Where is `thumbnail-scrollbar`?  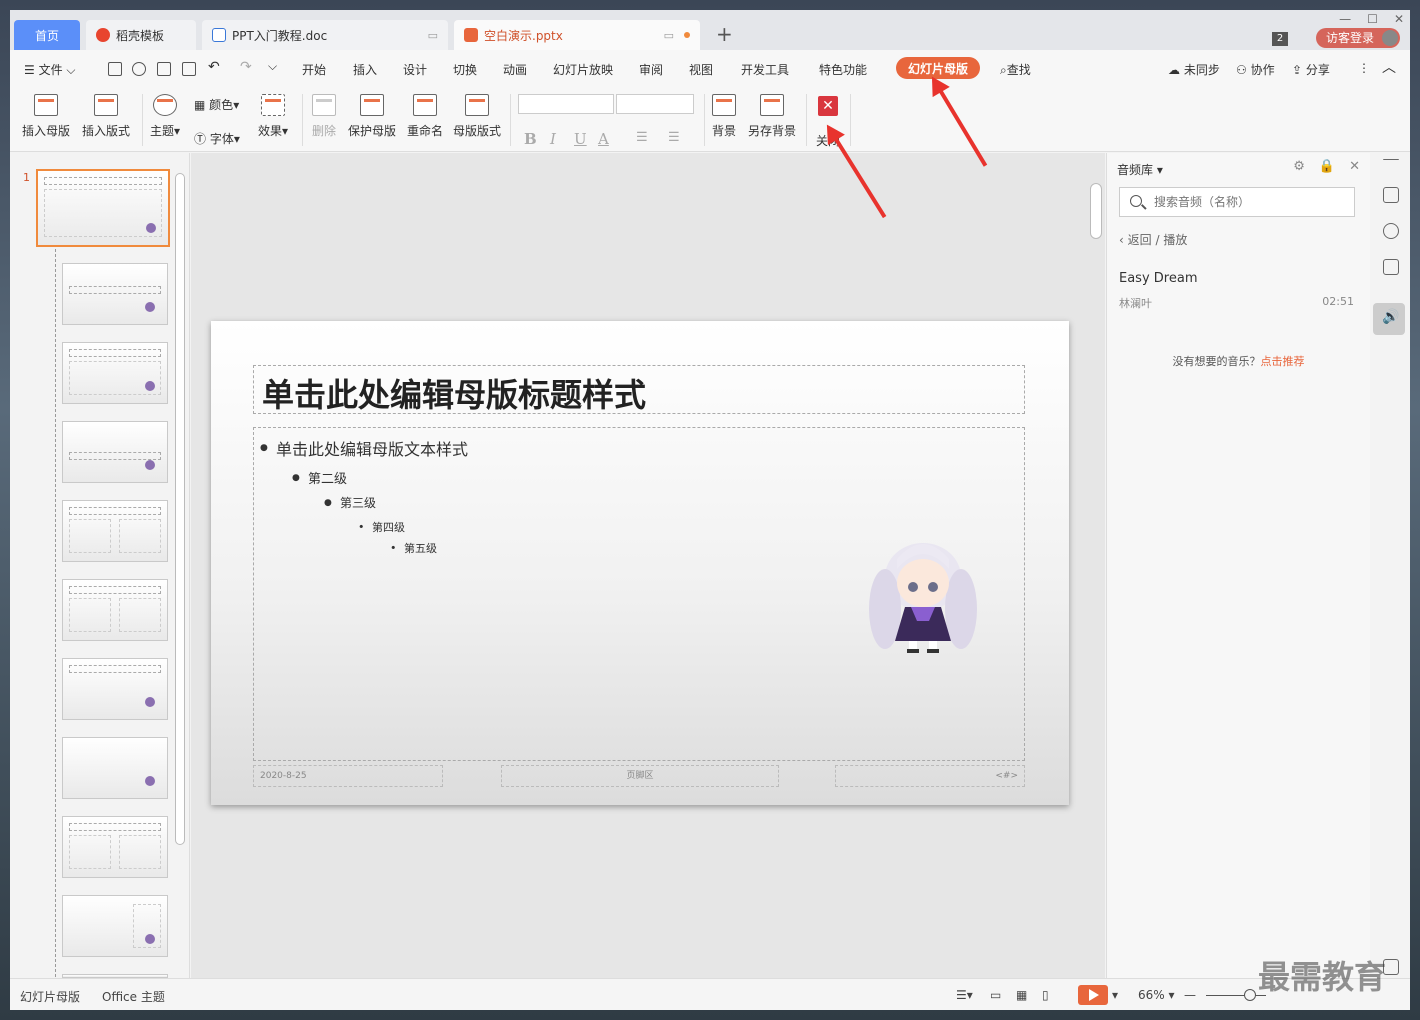
thumbnail-scrollbar is located at coordinates (180, 509).